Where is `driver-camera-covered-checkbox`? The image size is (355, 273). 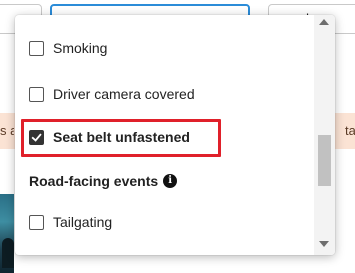
driver-camera-covered-checkbox is located at coordinates (36, 94).